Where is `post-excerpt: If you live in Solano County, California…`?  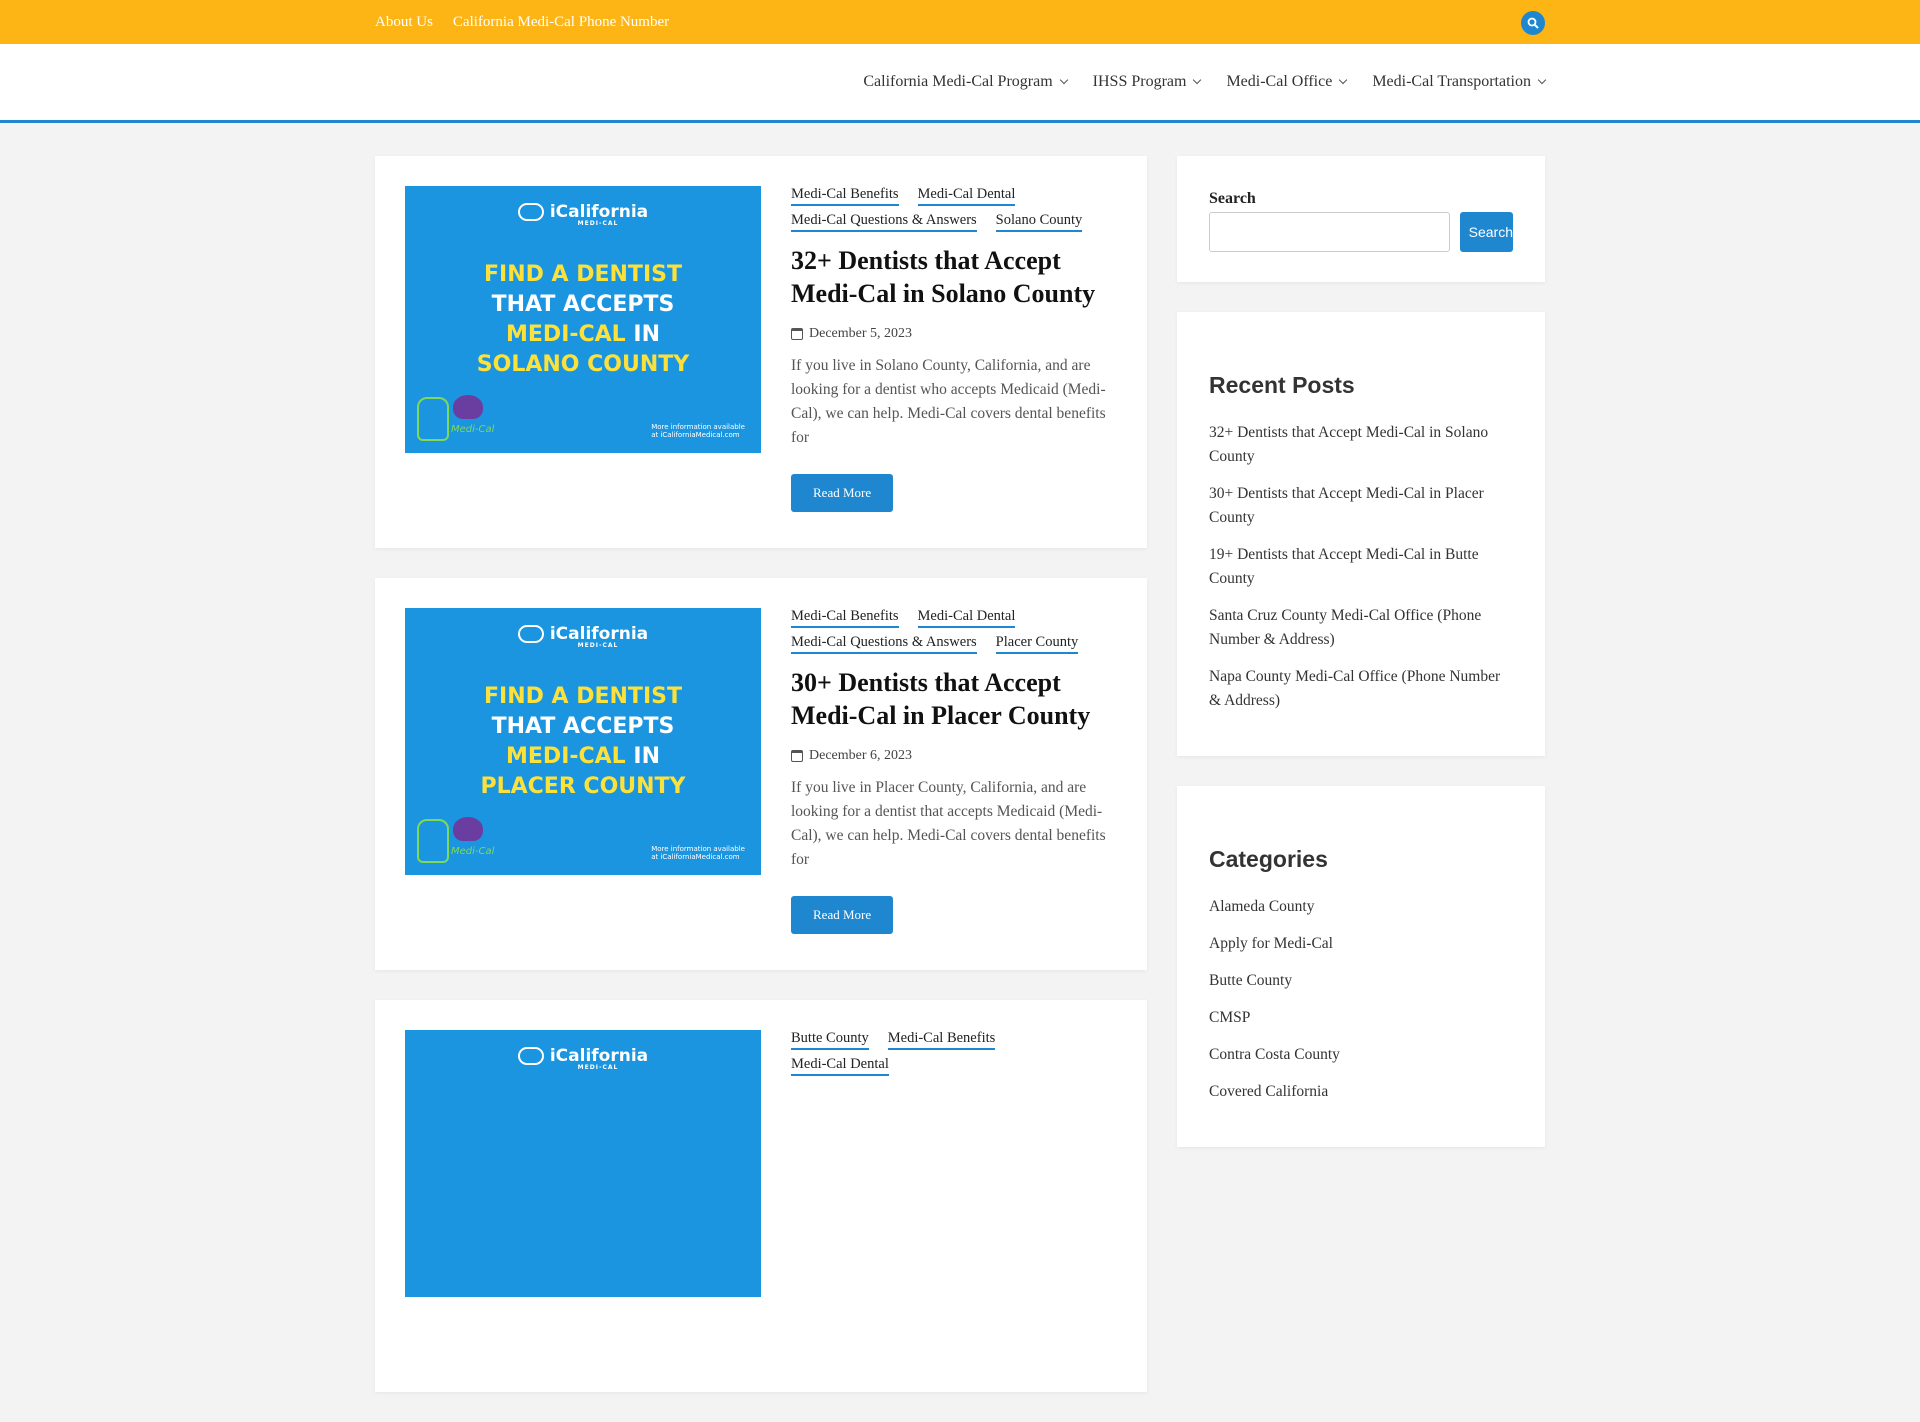 post-excerpt: If you live in Solano County, California… is located at coordinates (948, 401).